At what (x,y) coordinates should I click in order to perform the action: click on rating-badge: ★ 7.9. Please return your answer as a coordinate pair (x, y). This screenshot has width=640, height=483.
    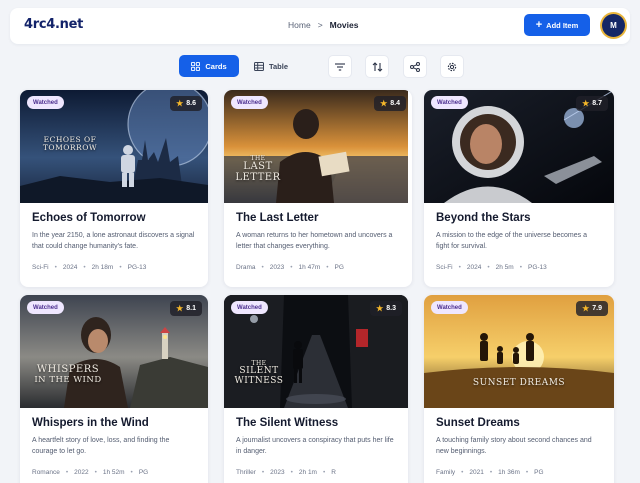
    Looking at the image, I should click on (592, 308).